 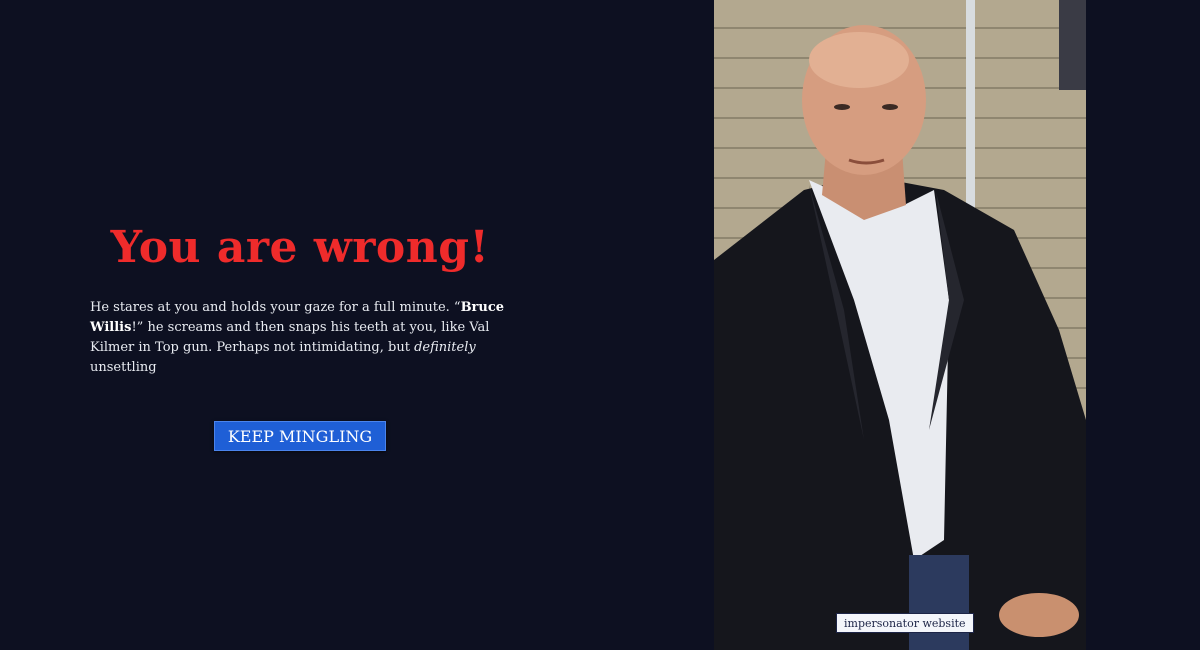 I want to click on story-emphasis: definitely, so click(x=445, y=347).